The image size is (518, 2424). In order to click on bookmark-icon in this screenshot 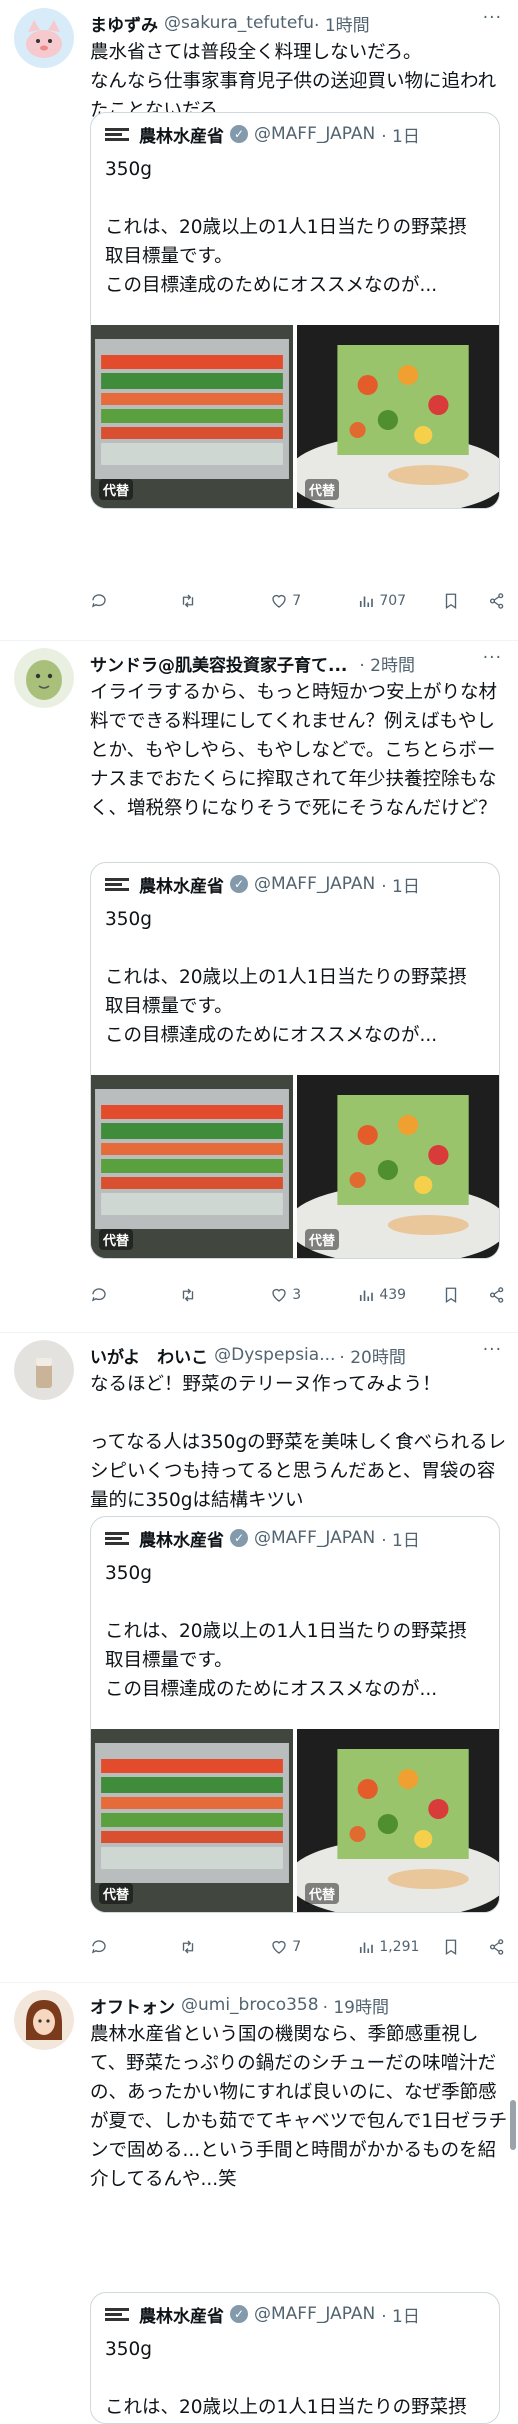, I will do `click(451, 1947)`.